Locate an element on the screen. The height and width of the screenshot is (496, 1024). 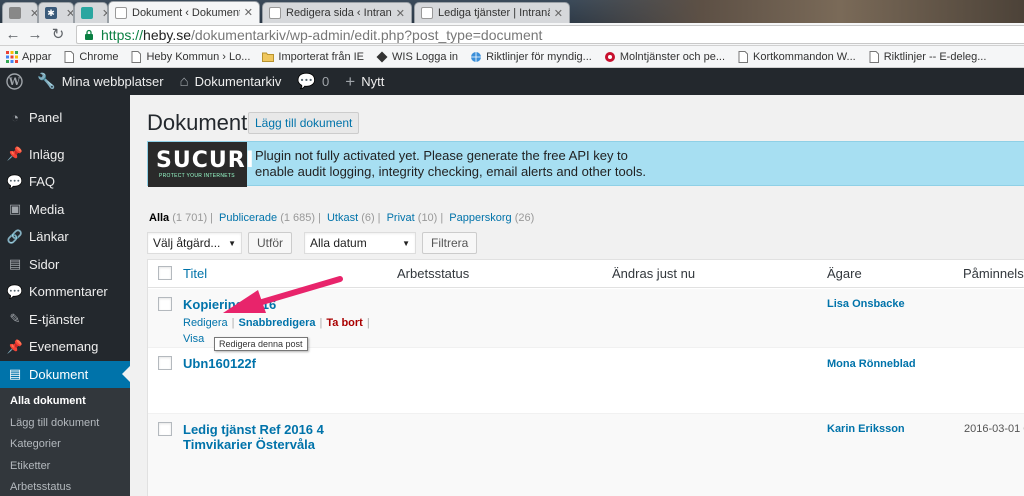
site-name-menu: ⌂ Dokumentarkiv is located at coordinates (231, 81).